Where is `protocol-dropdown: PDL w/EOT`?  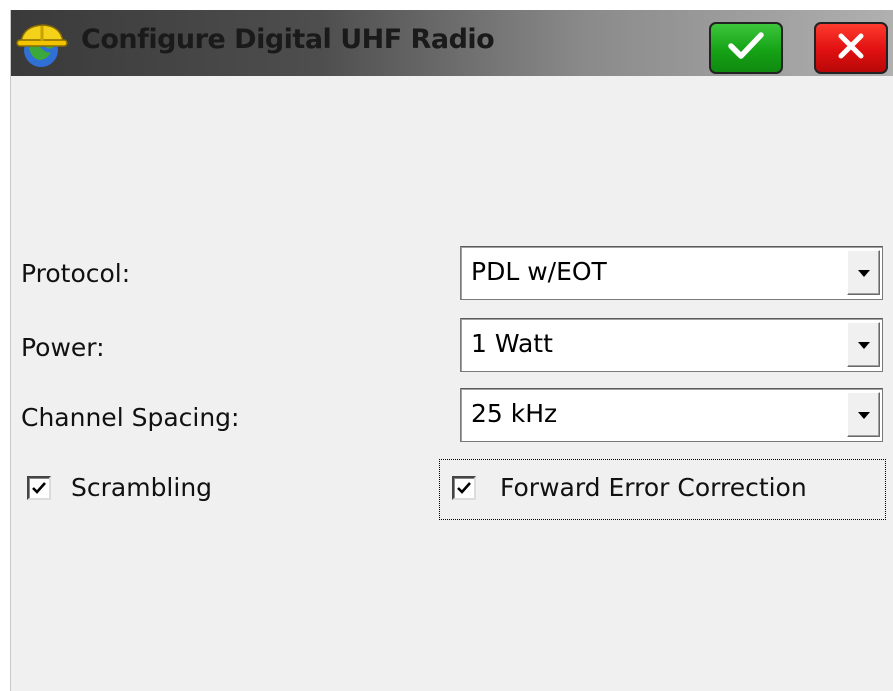 protocol-dropdown: PDL w/EOT is located at coordinates (671, 273).